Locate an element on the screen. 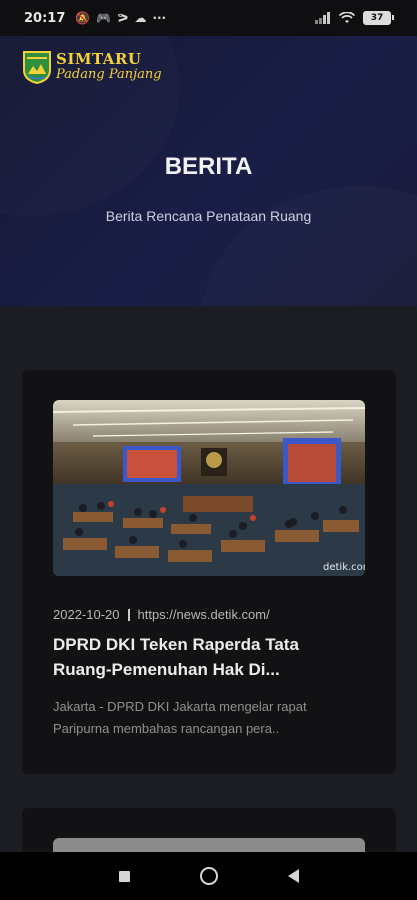 The height and width of the screenshot is (900, 417). home-button is located at coordinates (208, 876).